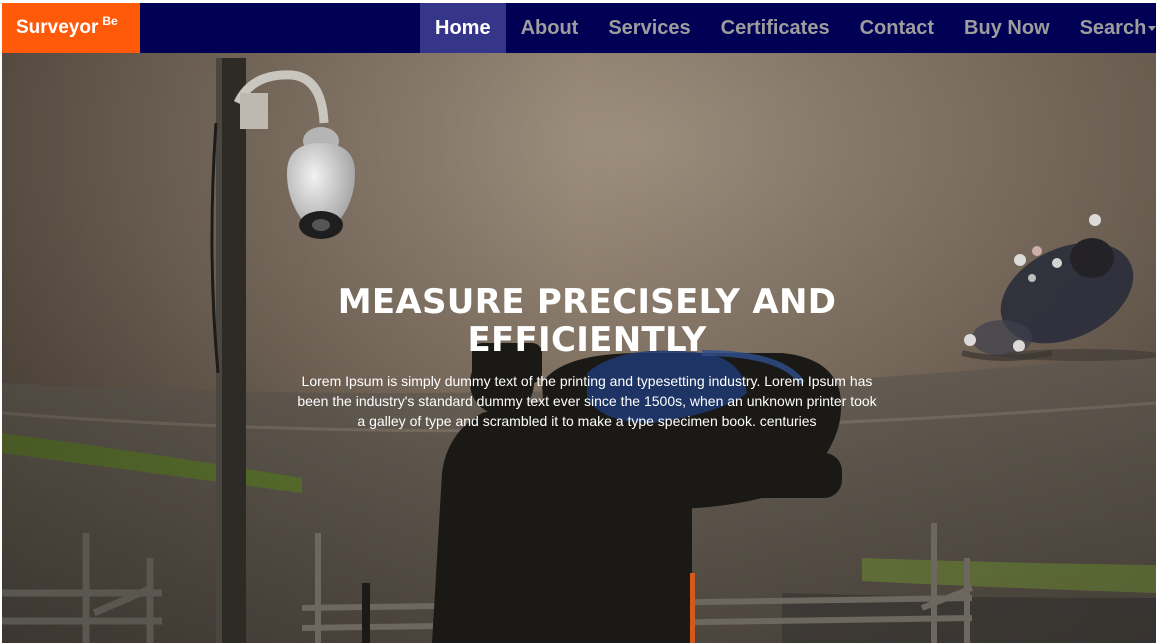 The height and width of the screenshot is (643, 1156). What do you see at coordinates (587, 321) in the screenshot?
I see `hero-title: MEASURE PRECISELY AND EFFICIENTLY` at bounding box center [587, 321].